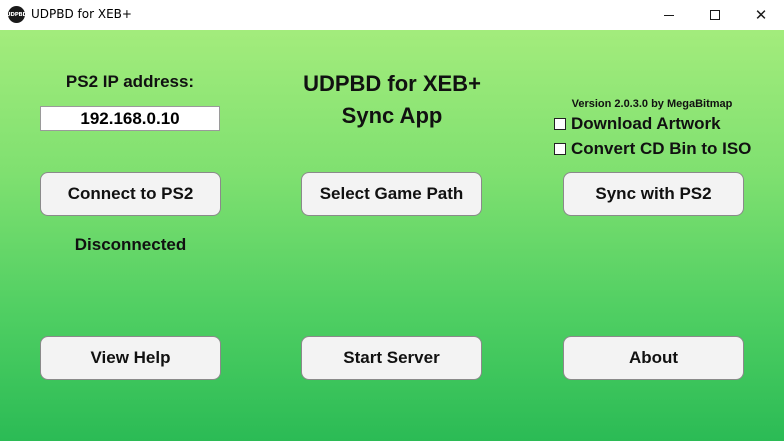 This screenshot has width=784, height=441. What do you see at coordinates (560, 124) in the screenshot?
I see `download-artwork-checkbox` at bounding box center [560, 124].